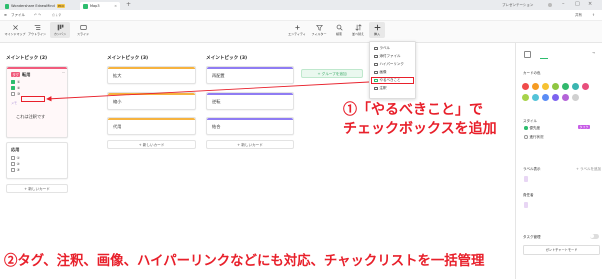 The height and width of the screenshot is (279, 602). I want to click on annotation-arrow, so click(208, 91).